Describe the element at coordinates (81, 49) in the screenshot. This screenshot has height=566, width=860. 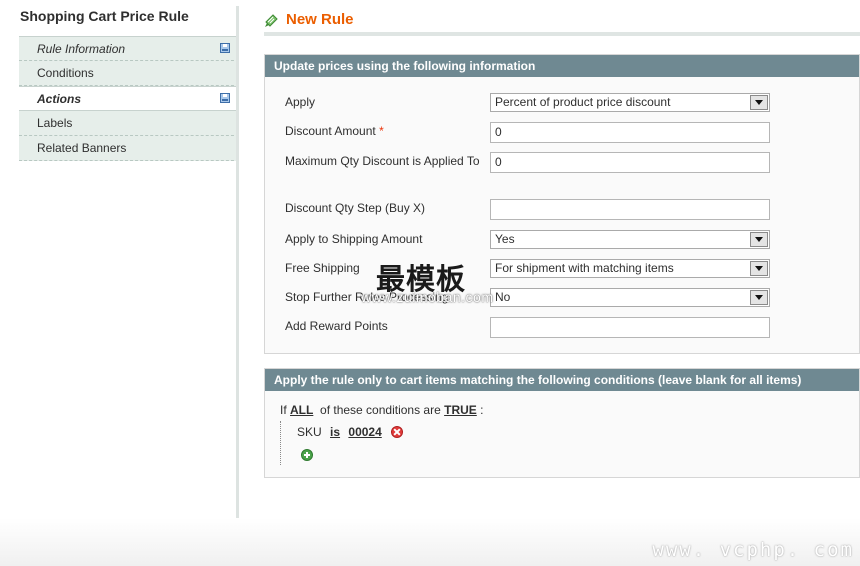
I see `sidebar-item-label: Rule Information` at that location.